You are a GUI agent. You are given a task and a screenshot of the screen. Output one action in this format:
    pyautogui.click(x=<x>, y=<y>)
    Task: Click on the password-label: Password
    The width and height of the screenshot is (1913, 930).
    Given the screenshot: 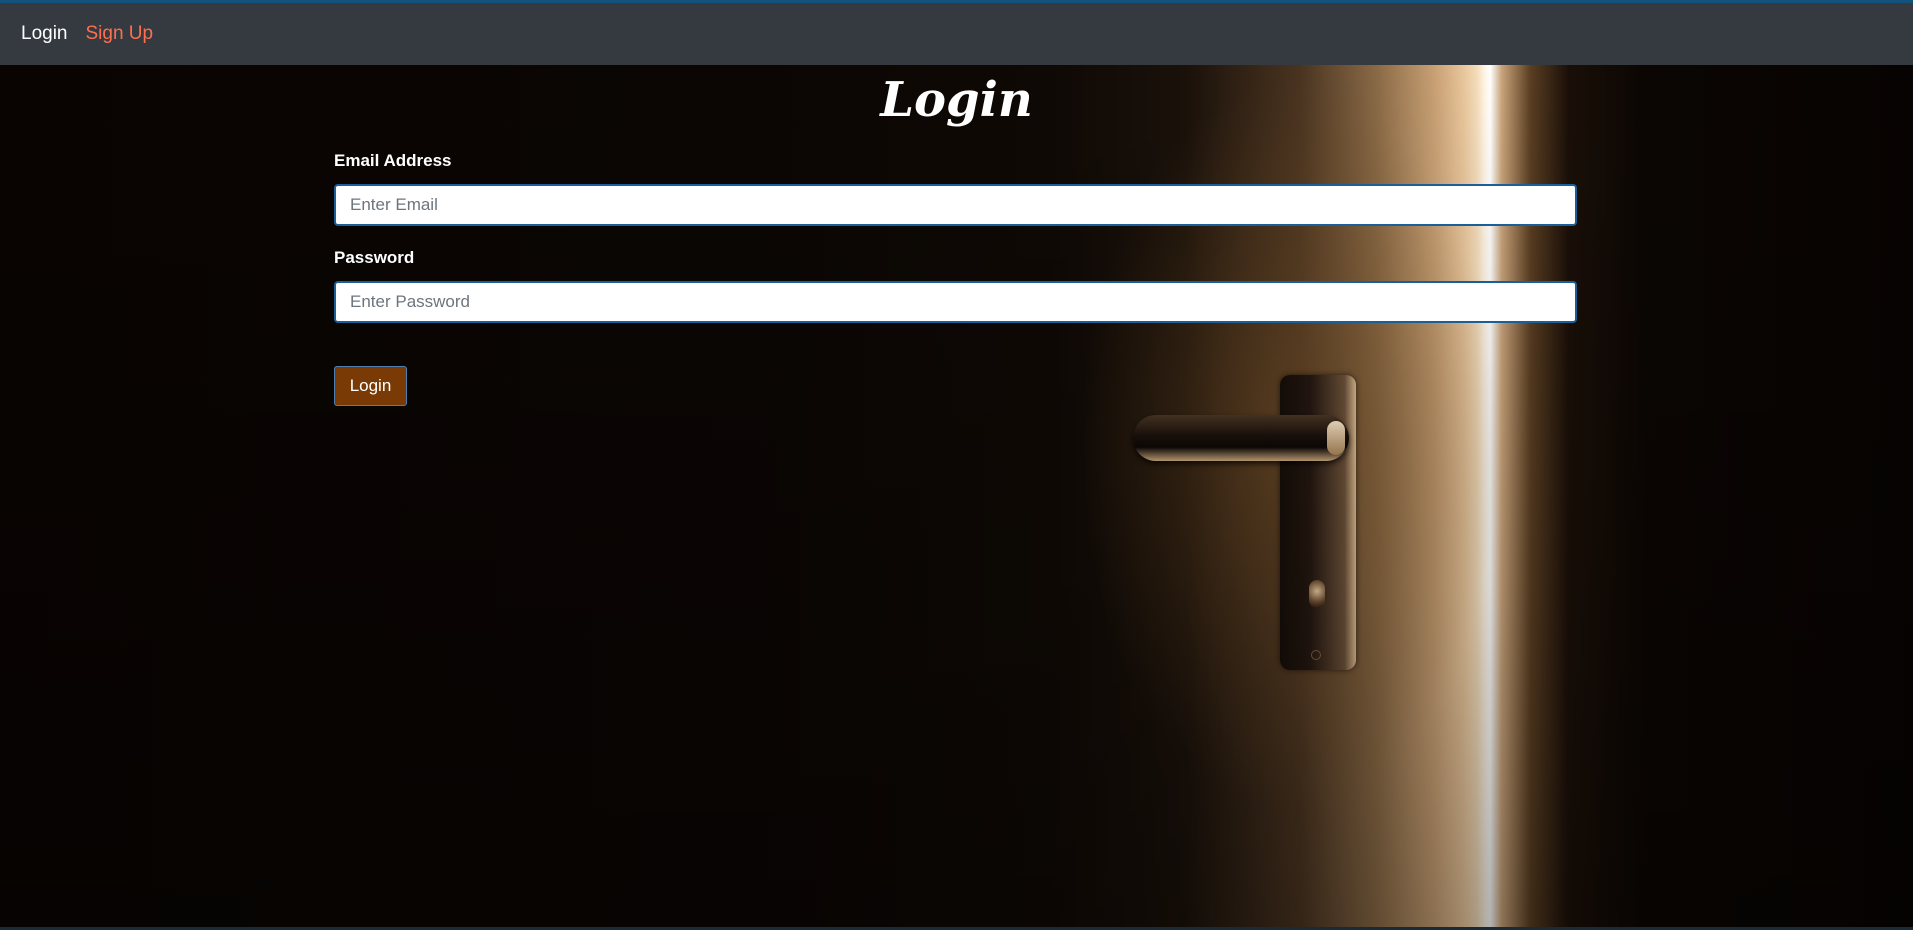 What is the action you would take?
    pyautogui.click(x=374, y=257)
    